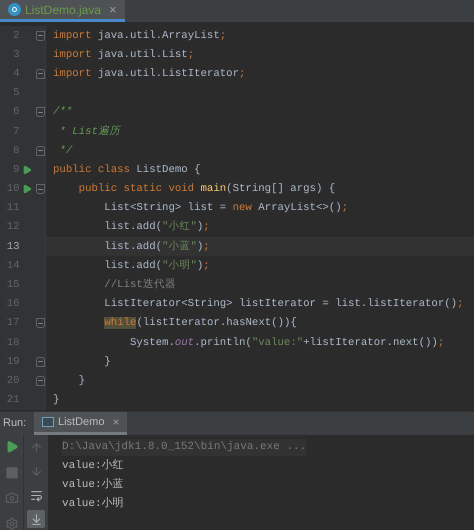 This screenshot has height=530, width=474. I want to click on code-line: public static void main(String[] args) {, so click(207, 190).